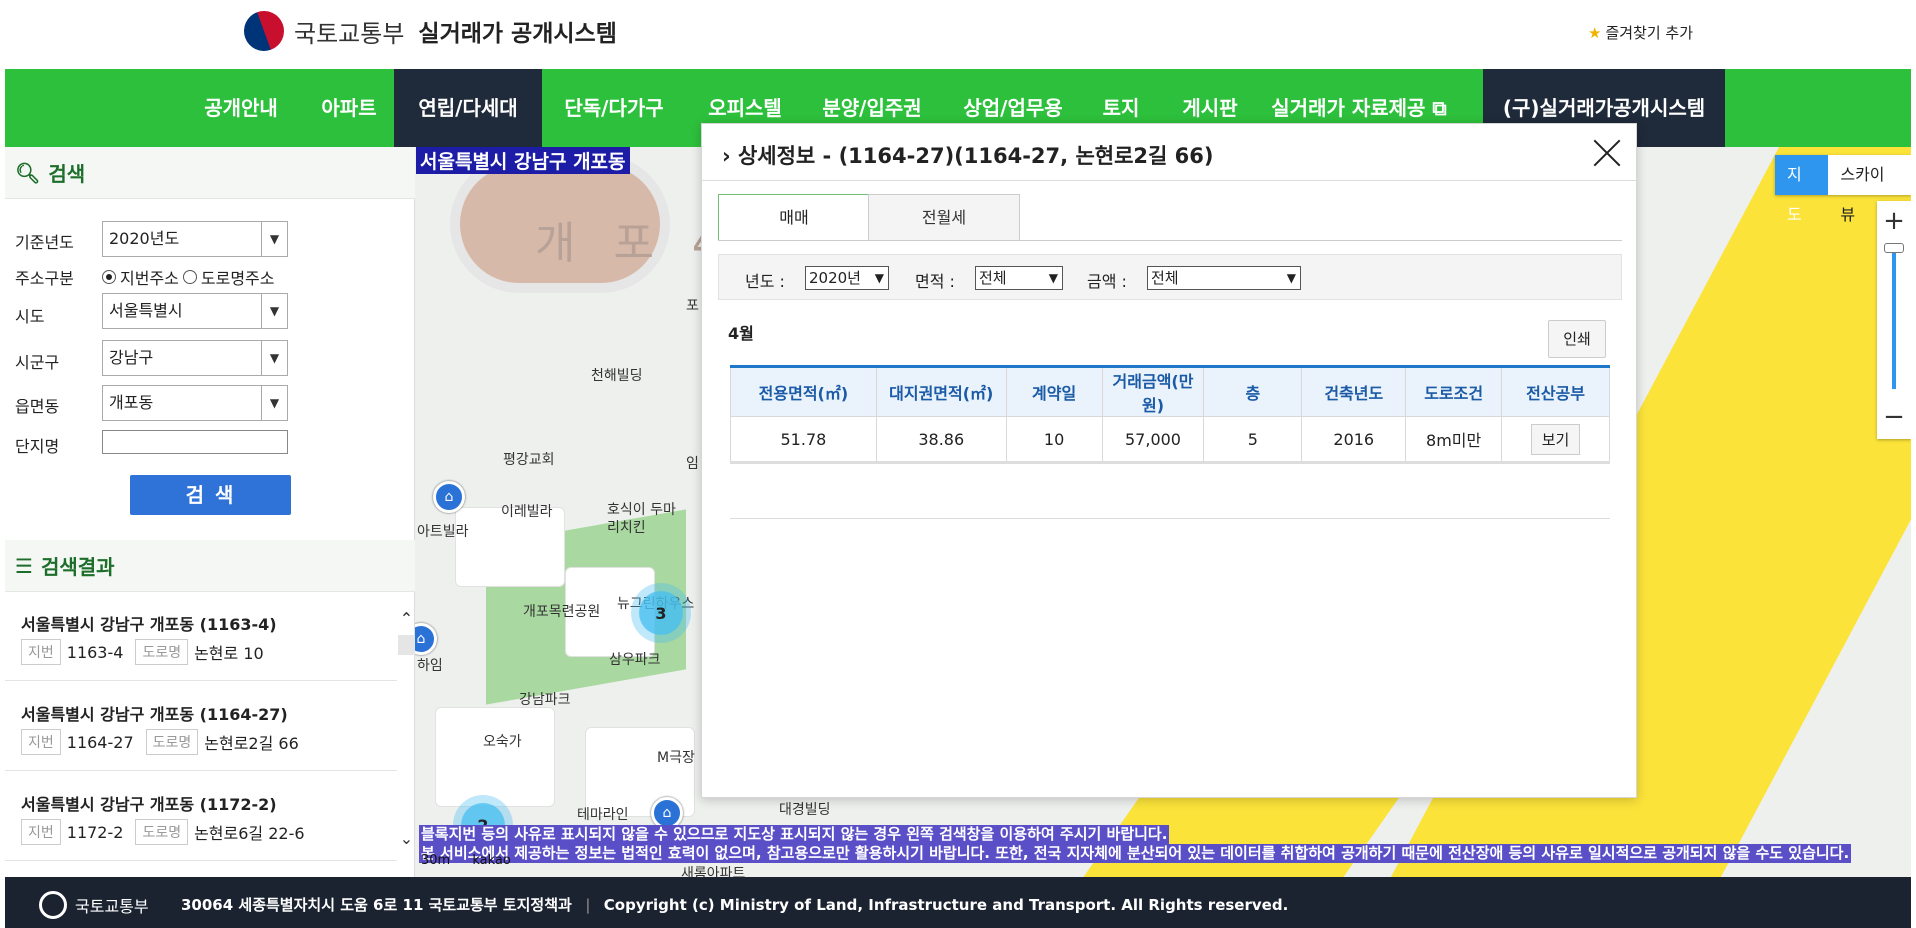 The height and width of the screenshot is (928, 1916). Describe the element at coordinates (100, 742) in the screenshot. I see `result-jibun: 1164-27` at that location.